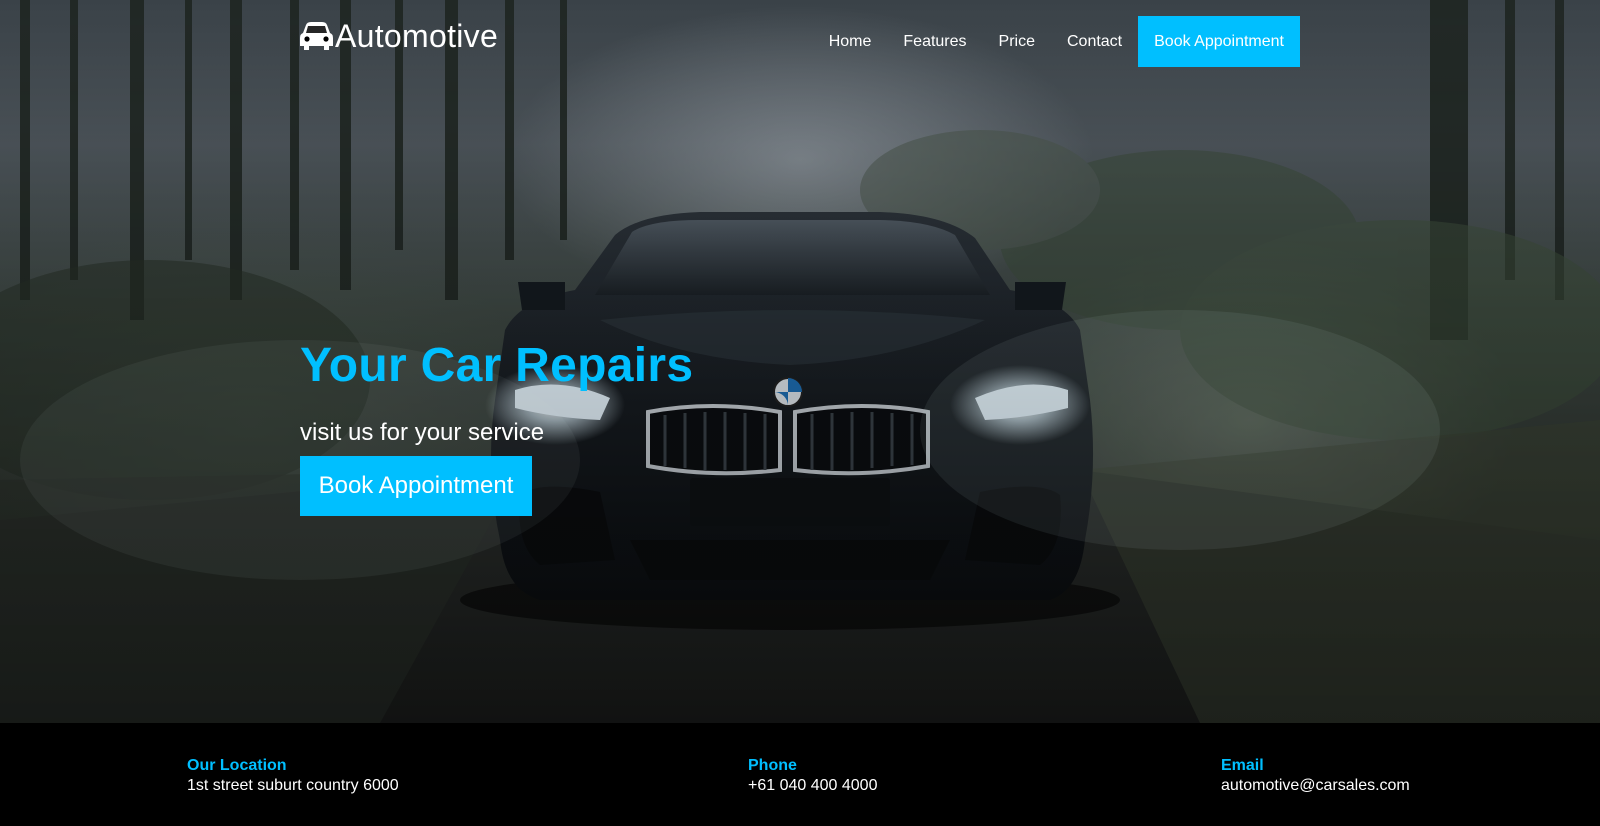  I want to click on hero-subline: visit us for your service, so click(422, 432).